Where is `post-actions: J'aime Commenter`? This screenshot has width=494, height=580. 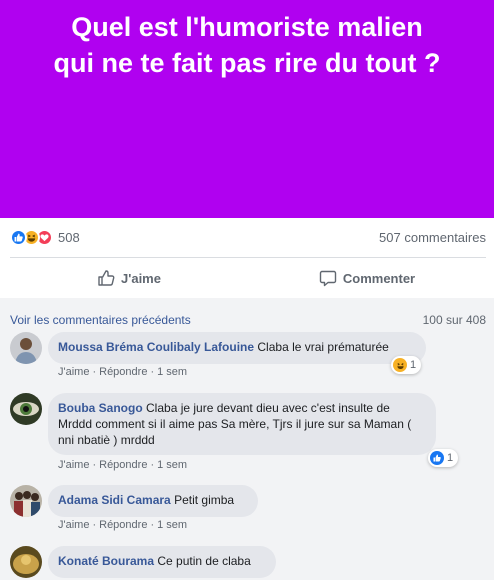
post-actions: J'aime Commenter is located at coordinates (248, 278).